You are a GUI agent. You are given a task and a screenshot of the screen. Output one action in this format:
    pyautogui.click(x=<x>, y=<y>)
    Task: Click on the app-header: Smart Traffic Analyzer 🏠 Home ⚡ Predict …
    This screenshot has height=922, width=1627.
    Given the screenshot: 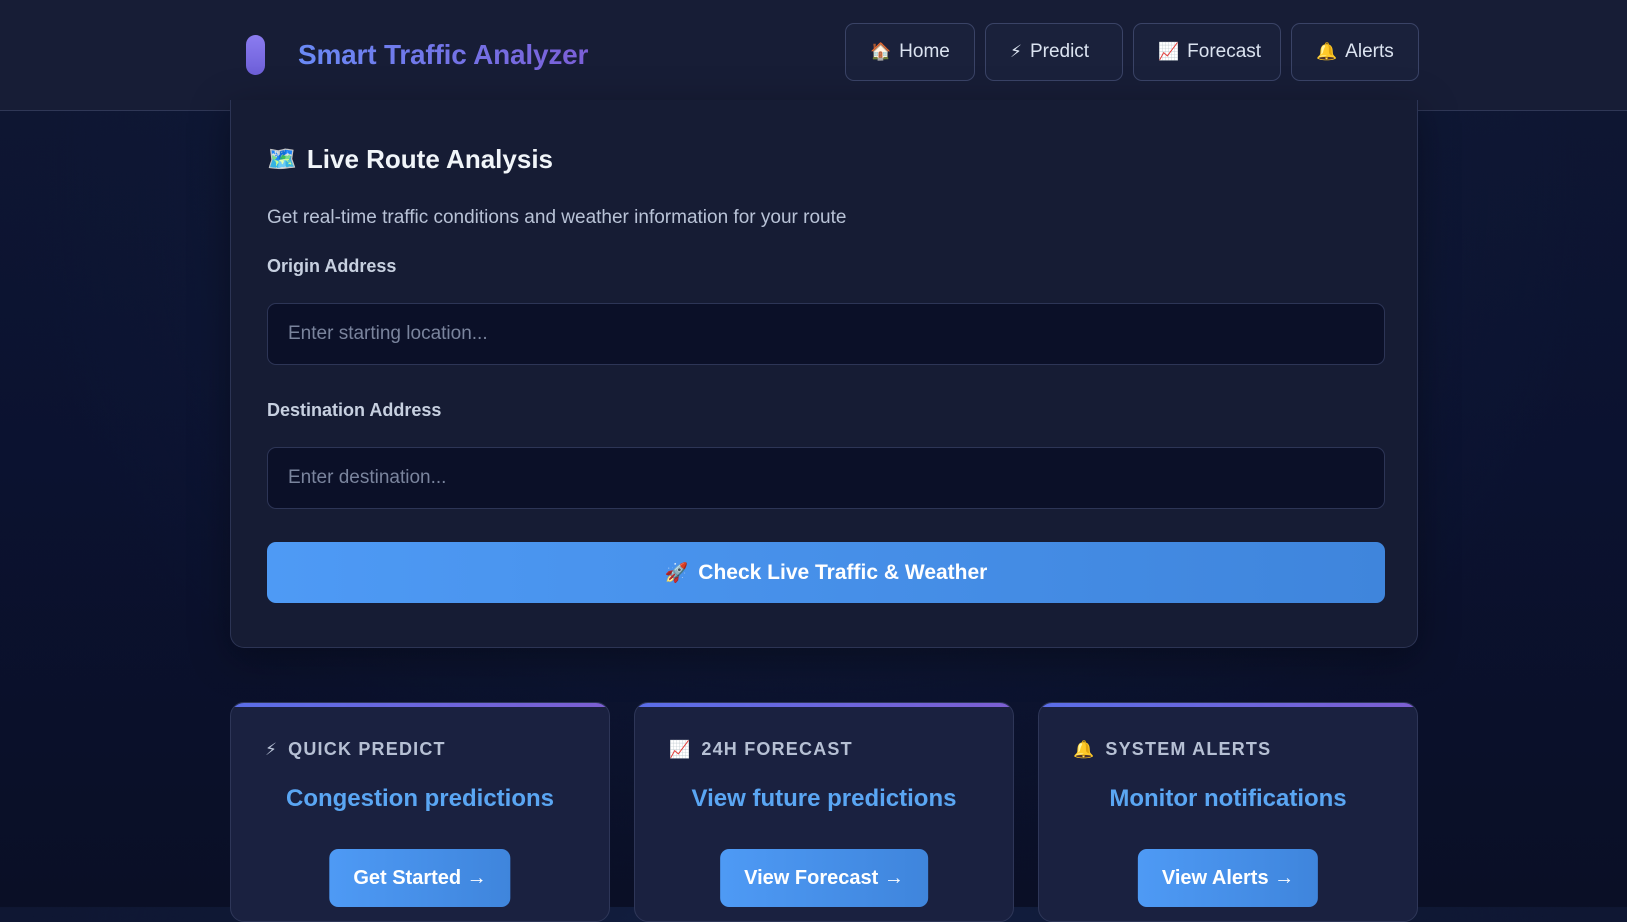 What is the action you would take?
    pyautogui.click(x=813, y=55)
    